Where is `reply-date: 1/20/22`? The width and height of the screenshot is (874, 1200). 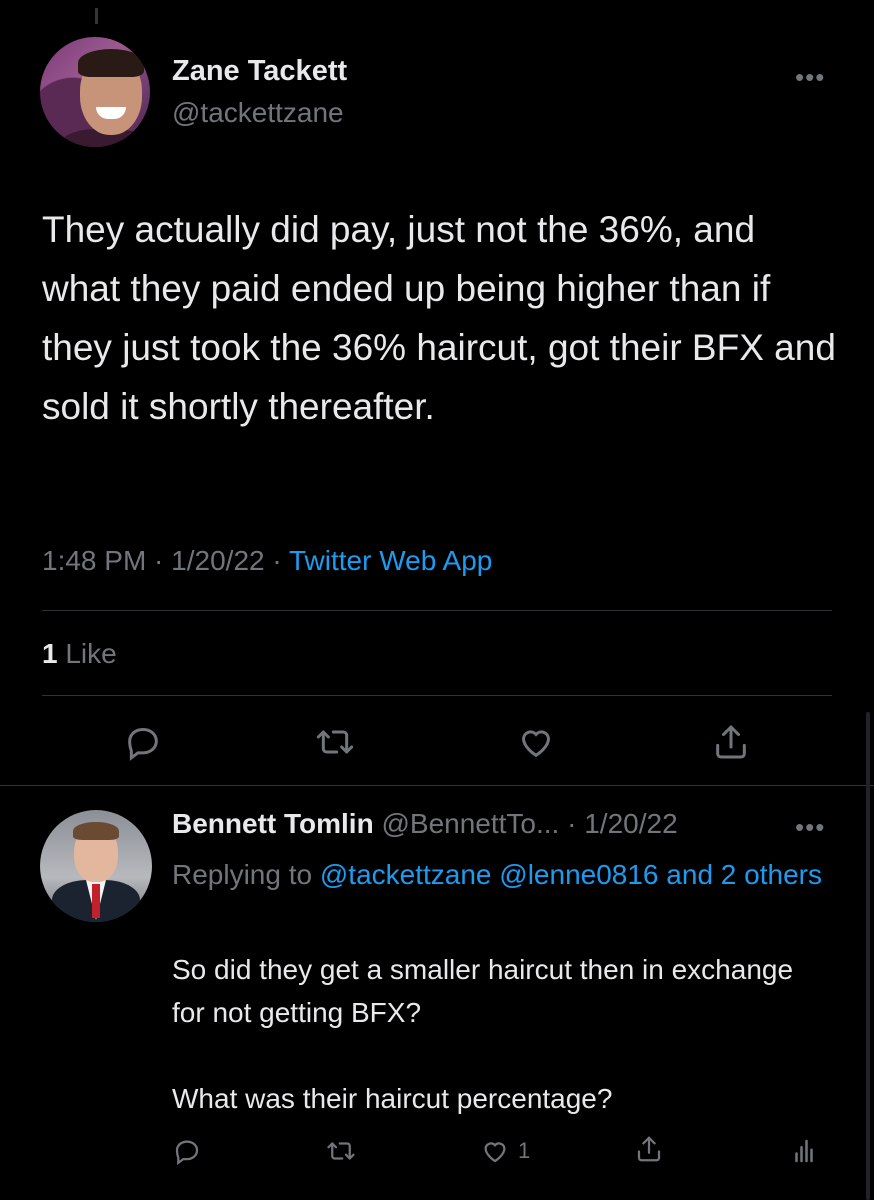
reply-date: 1/20/22 is located at coordinates (630, 823).